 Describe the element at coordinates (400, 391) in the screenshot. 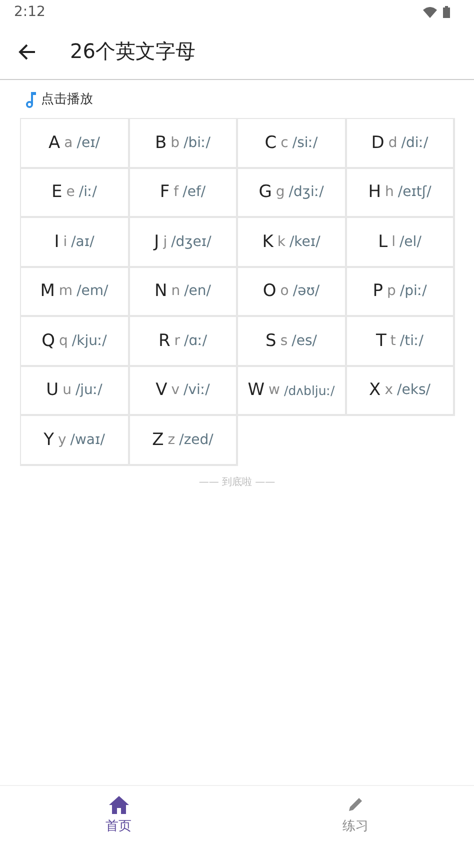

I see `letter-card: X x /eks/` at that location.